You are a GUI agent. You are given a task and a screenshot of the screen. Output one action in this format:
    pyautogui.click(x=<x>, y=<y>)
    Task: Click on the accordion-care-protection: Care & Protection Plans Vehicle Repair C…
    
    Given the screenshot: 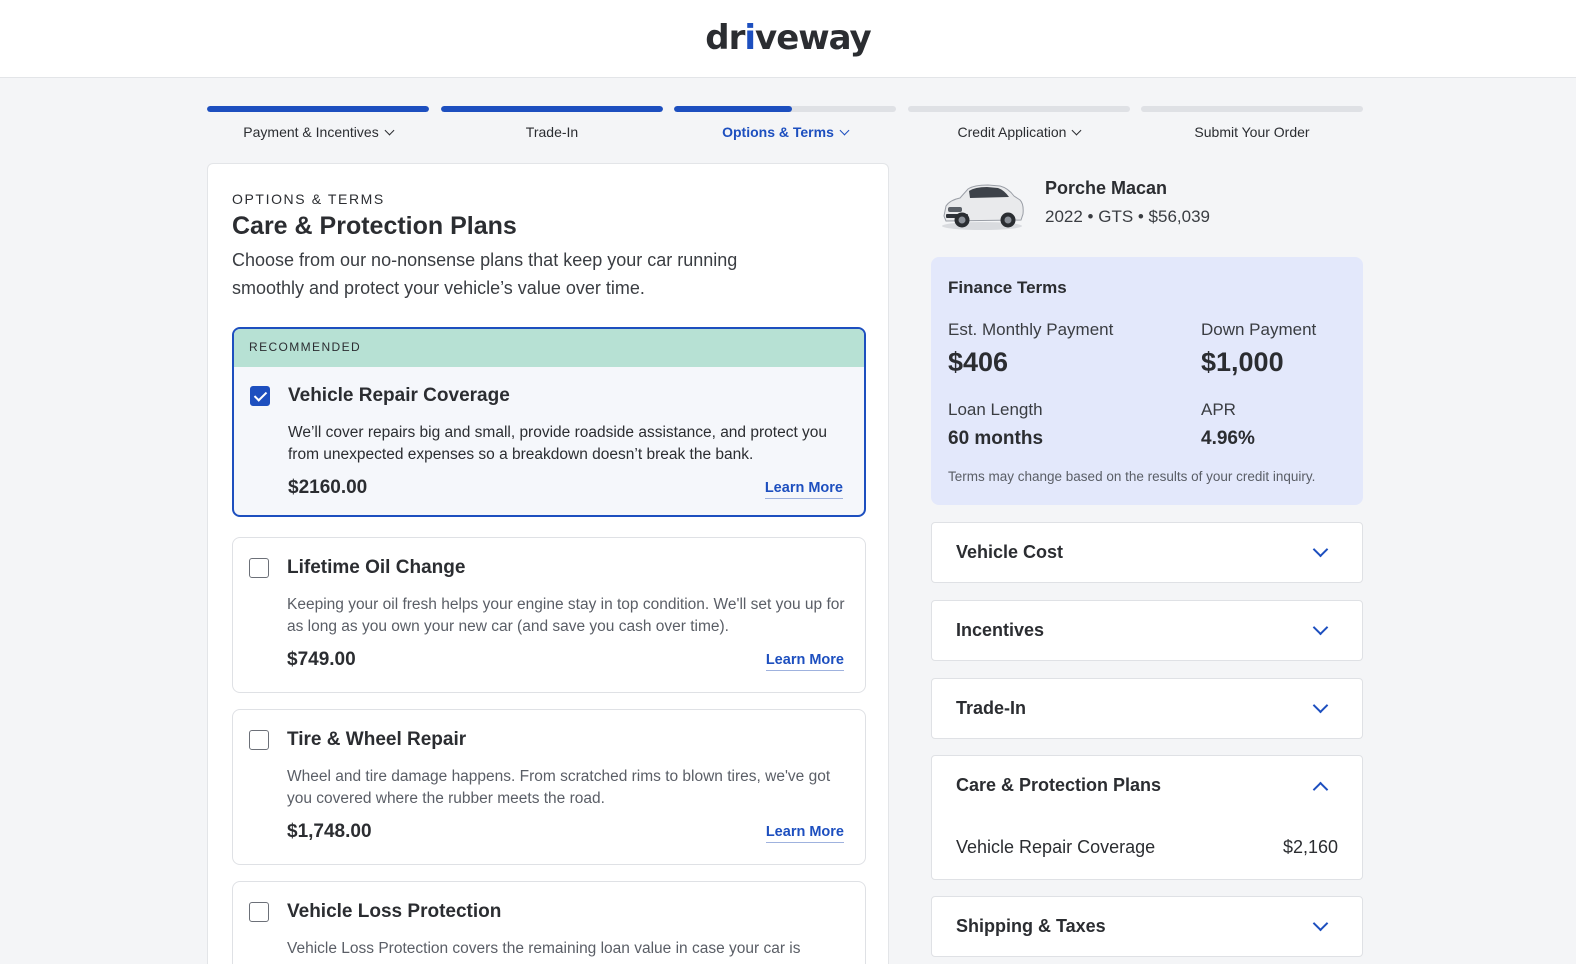 What is the action you would take?
    pyautogui.click(x=1147, y=817)
    